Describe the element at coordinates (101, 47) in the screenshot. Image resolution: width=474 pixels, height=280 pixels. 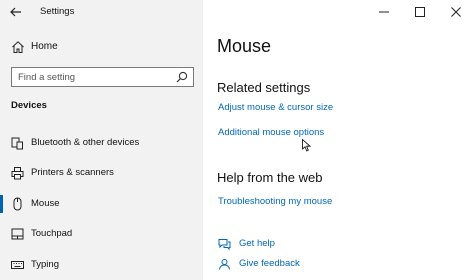
I see `sidebar-item-home: Home` at that location.